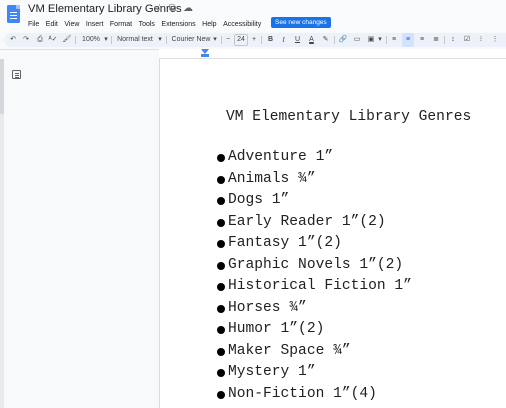  I want to click on list-item: Graphic Novels 1”(2), so click(314, 266).